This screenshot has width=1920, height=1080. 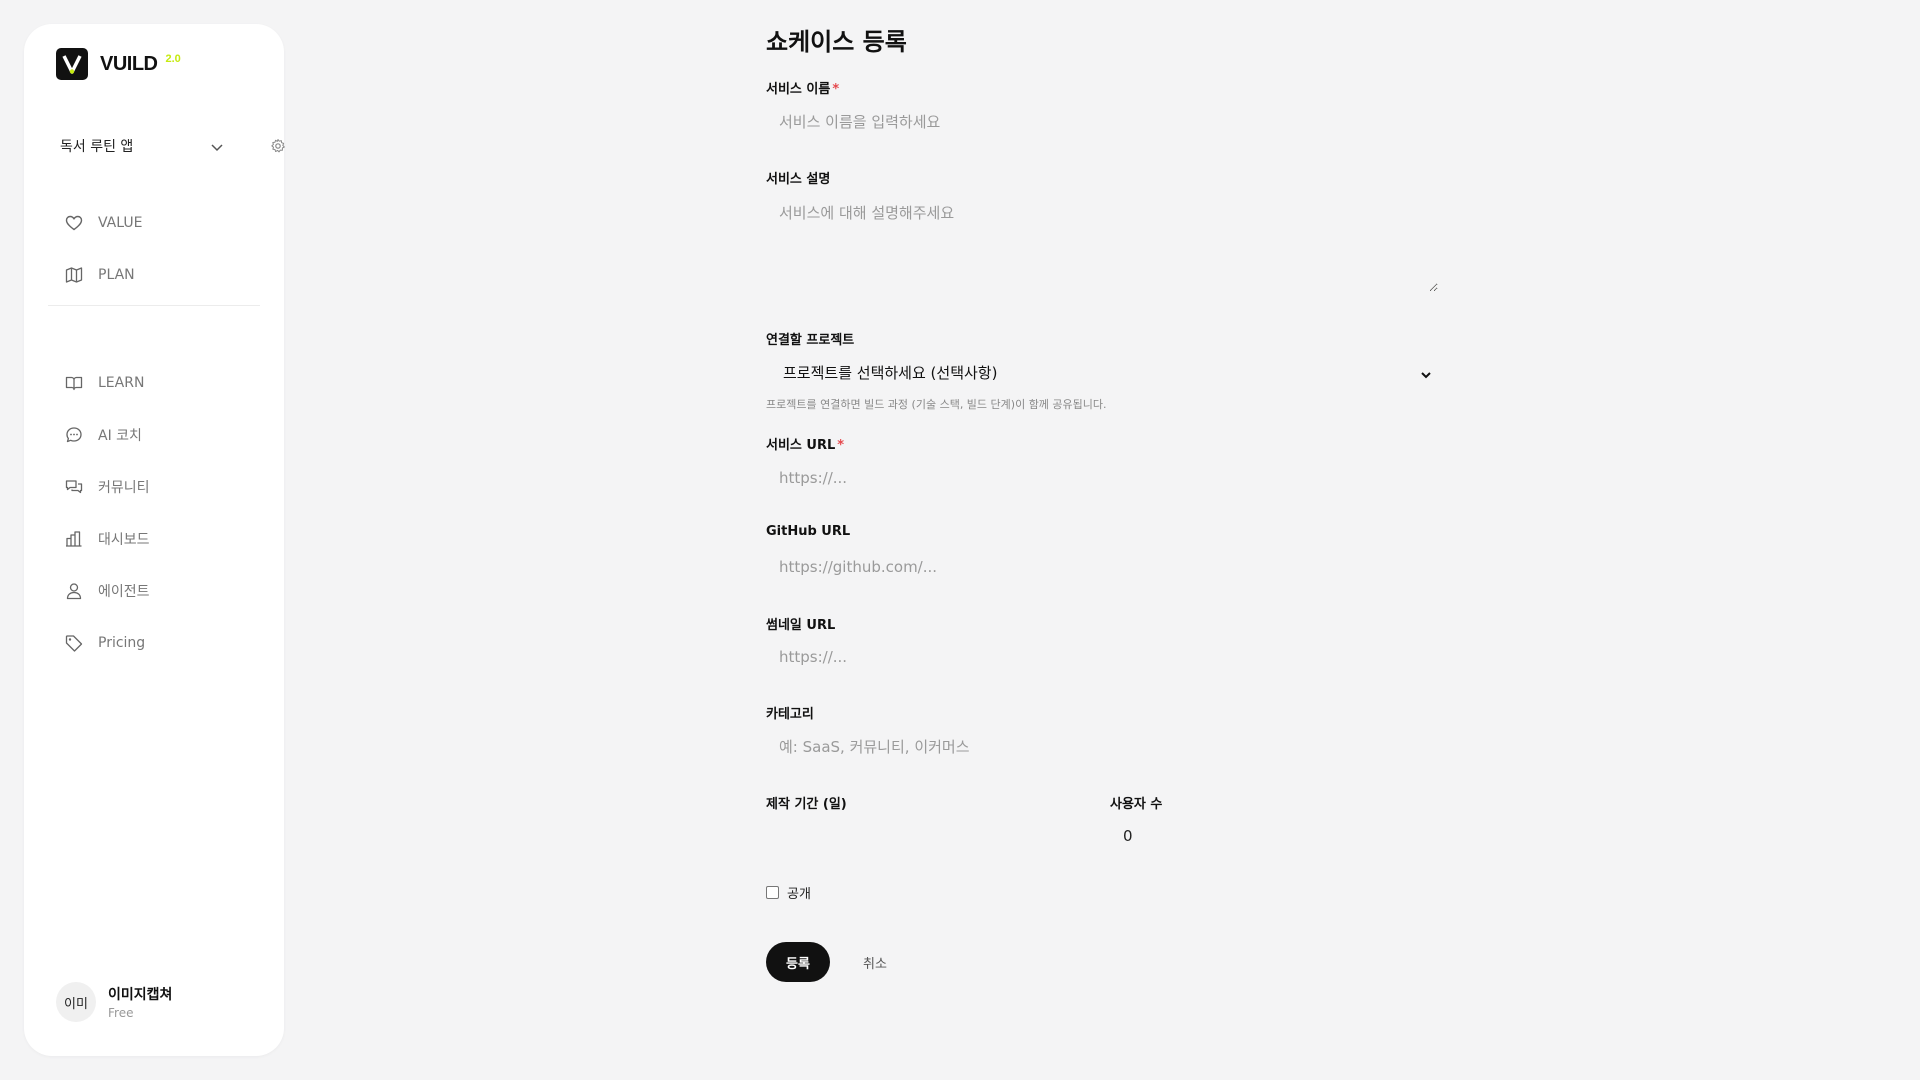 What do you see at coordinates (124, 488) in the screenshot?
I see `nav-item-label: 커뮤니티` at bounding box center [124, 488].